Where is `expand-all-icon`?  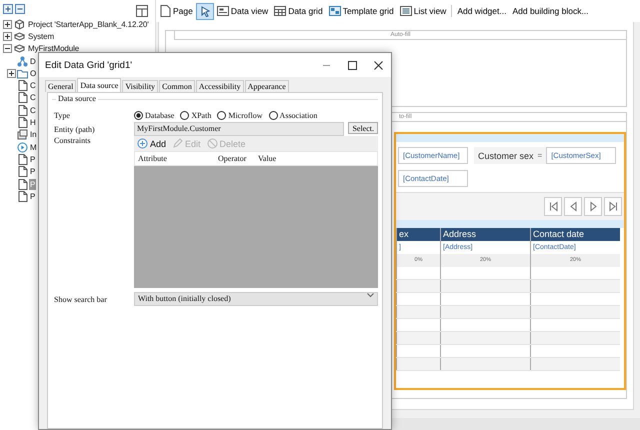 expand-all-icon is located at coordinates (8, 9).